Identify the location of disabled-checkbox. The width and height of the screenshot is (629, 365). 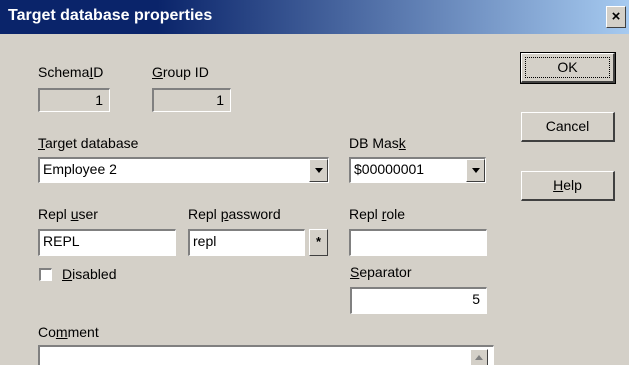
(45, 274).